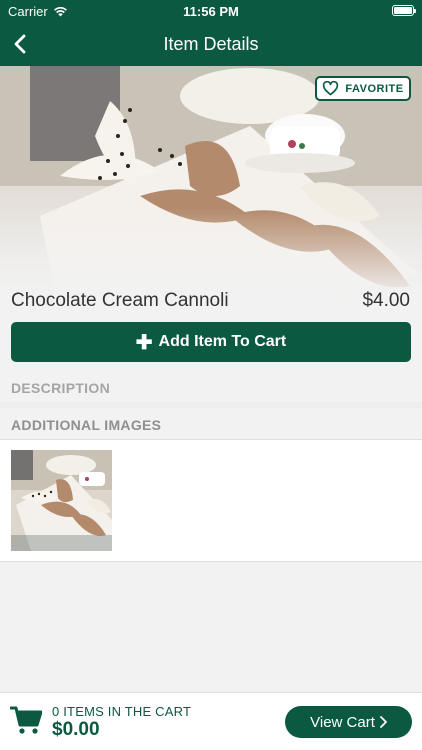  Describe the element at coordinates (60, 388) in the screenshot. I see `description-heading: DESCRIPTION` at that location.